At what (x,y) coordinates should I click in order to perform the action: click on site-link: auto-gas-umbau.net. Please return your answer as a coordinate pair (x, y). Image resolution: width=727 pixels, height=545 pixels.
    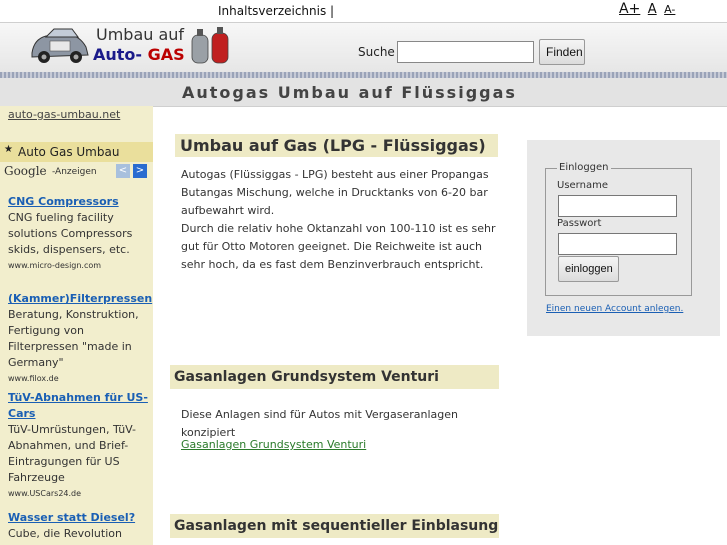
    Looking at the image, I should click on (64, 114).